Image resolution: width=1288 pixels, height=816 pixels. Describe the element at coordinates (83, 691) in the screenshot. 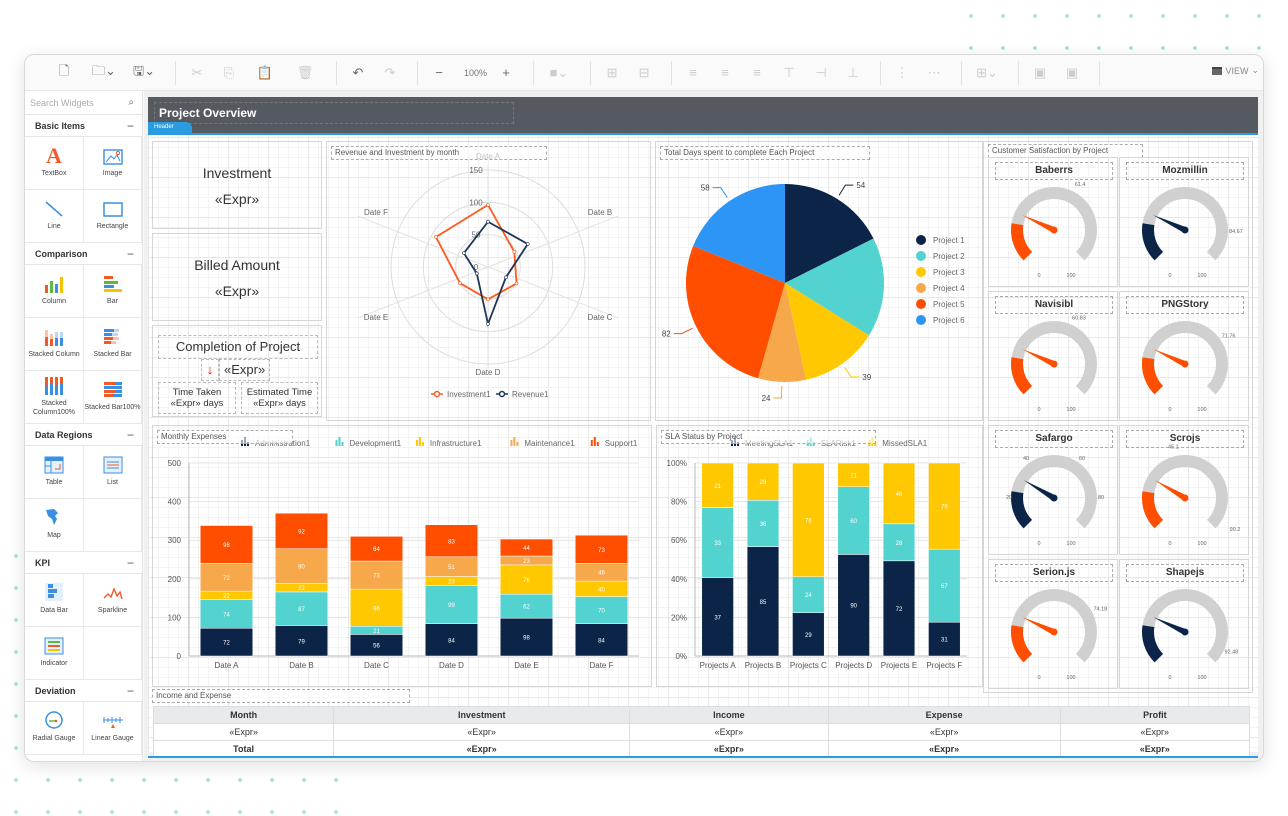

I see `widget-category-deviation: Deviation −` at that location.